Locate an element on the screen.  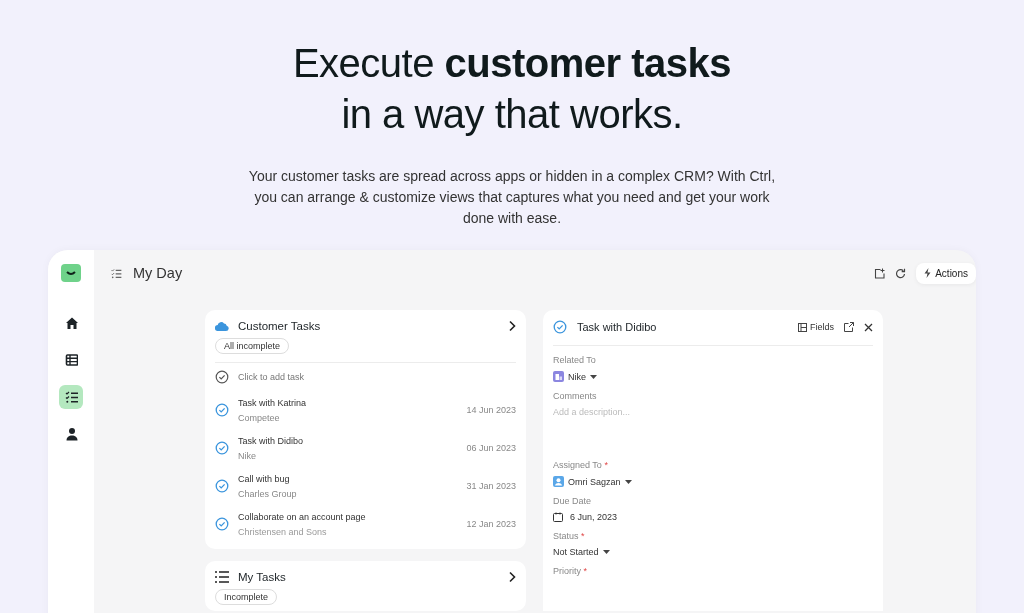
task-account: Nike is located at coordinates (247, 455).